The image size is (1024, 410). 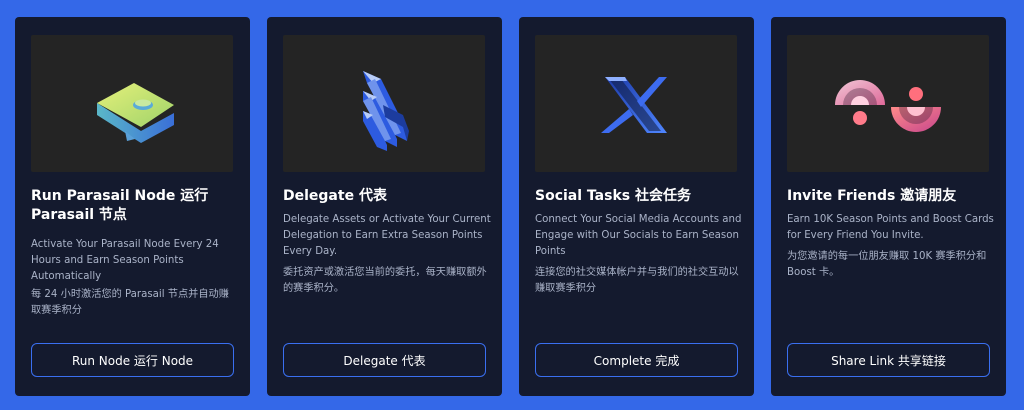 I want to click on invite-friends-icon, so click(x=888, y=106).